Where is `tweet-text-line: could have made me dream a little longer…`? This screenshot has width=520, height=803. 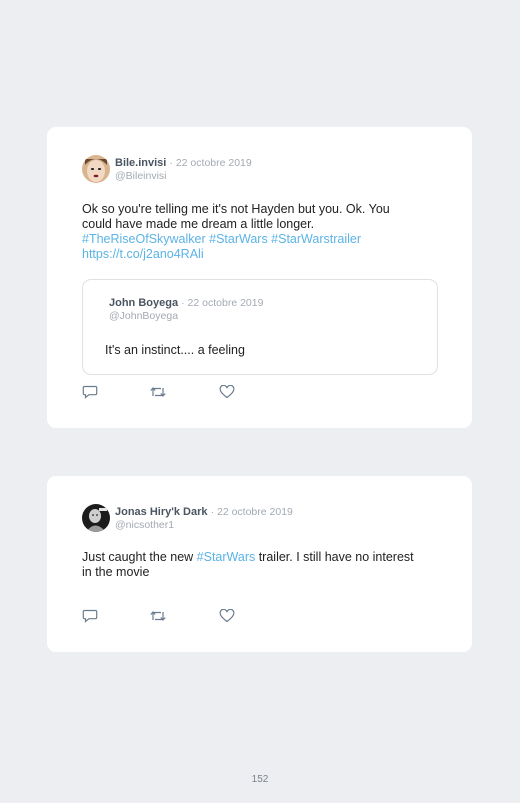
tweet-text-line: could have made me dream a little longer… is located at coordinates (198, 224).